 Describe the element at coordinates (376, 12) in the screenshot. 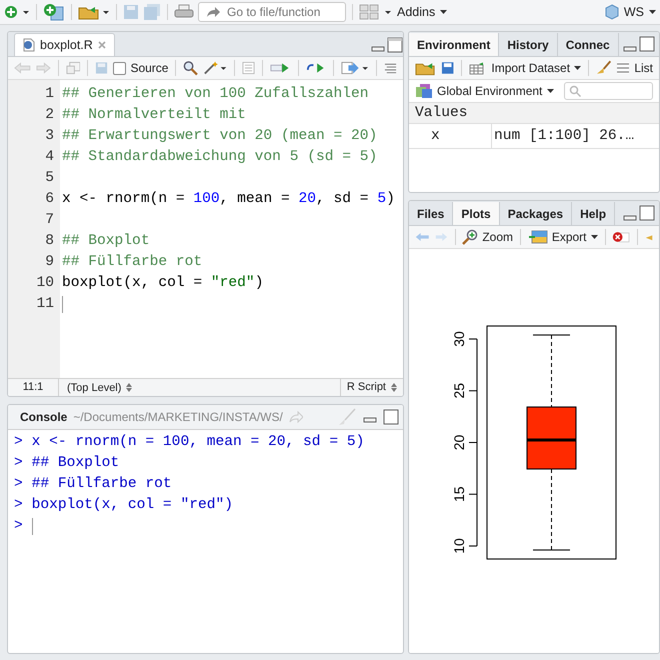

I see `grid-icon` at that location.